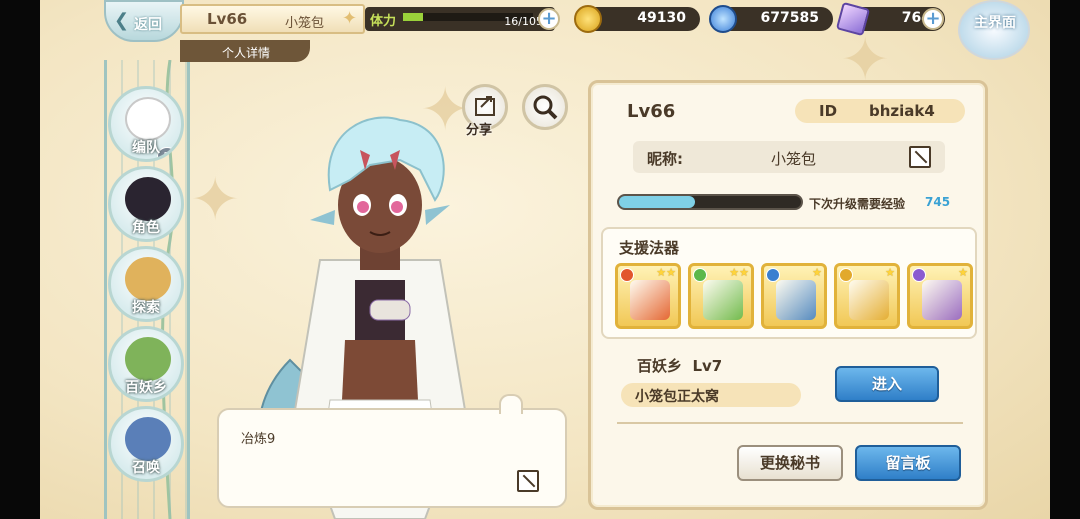 Image resolution: width=1080 pixels, height=519 pixels. I want to click on change-secretary-button: 更换秘书, so click(790, 463).